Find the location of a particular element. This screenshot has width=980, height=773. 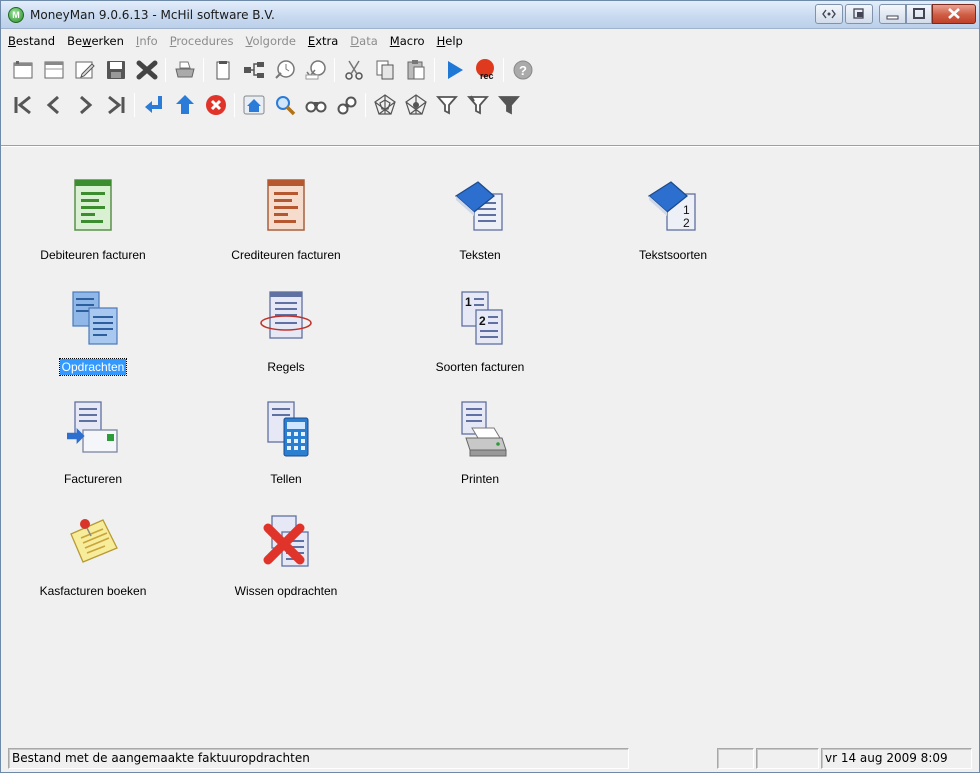

home-icon is located at coordinates (253, 105).